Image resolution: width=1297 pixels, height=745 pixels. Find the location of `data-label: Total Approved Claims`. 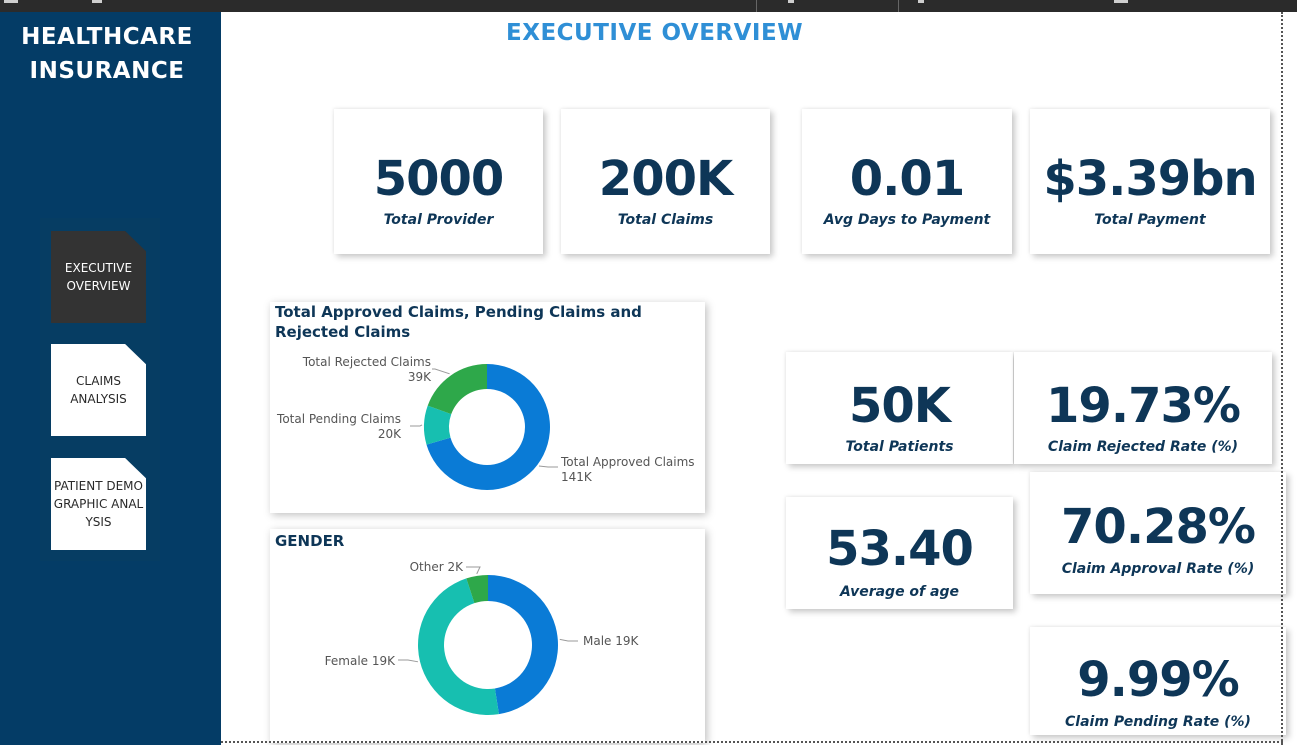

data-label: Total Approved Claims is located at coordinates (627, 462).